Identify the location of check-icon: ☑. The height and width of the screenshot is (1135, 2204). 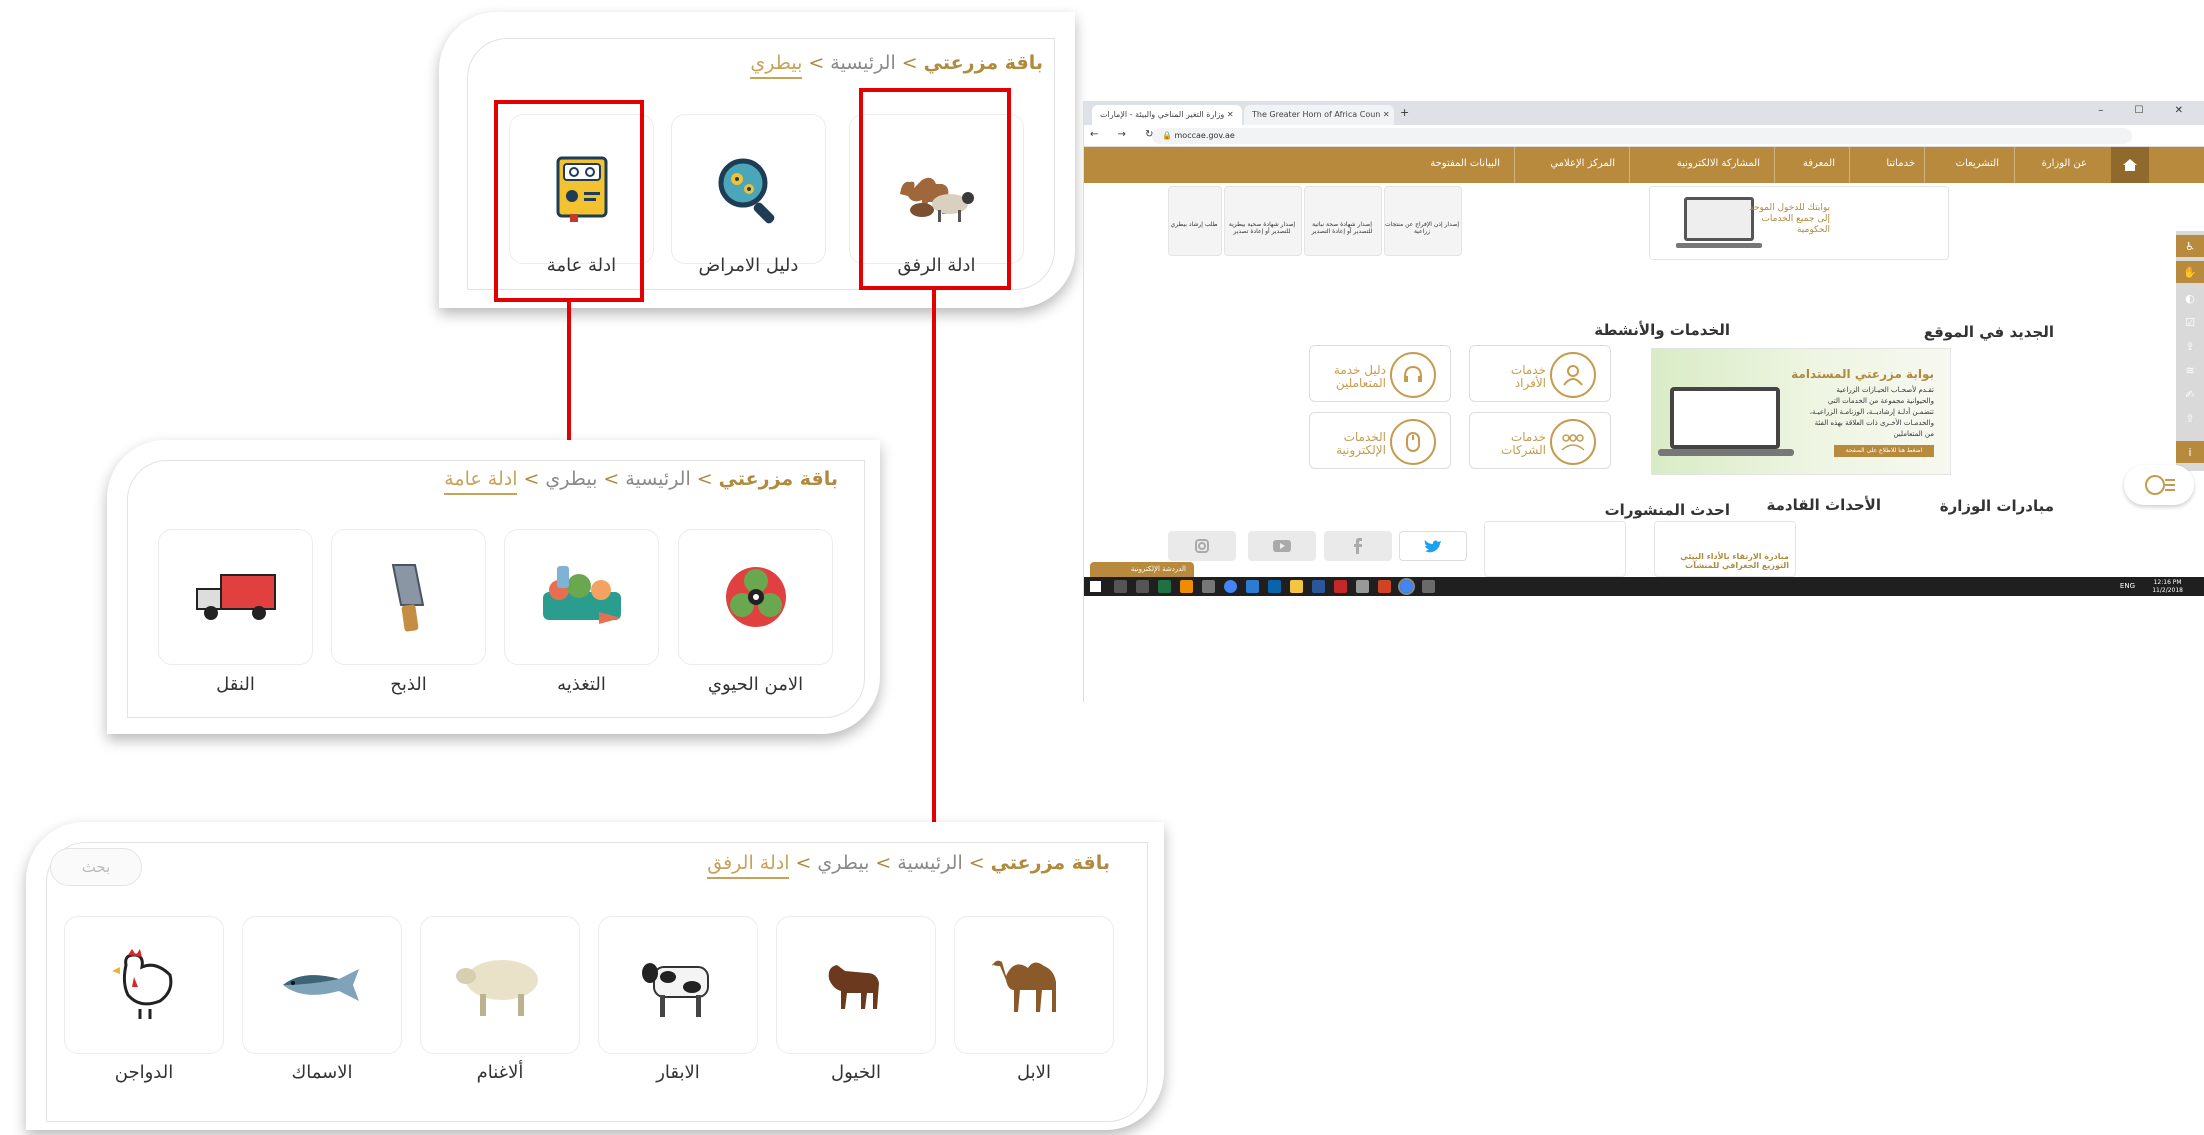
(2190, 322).